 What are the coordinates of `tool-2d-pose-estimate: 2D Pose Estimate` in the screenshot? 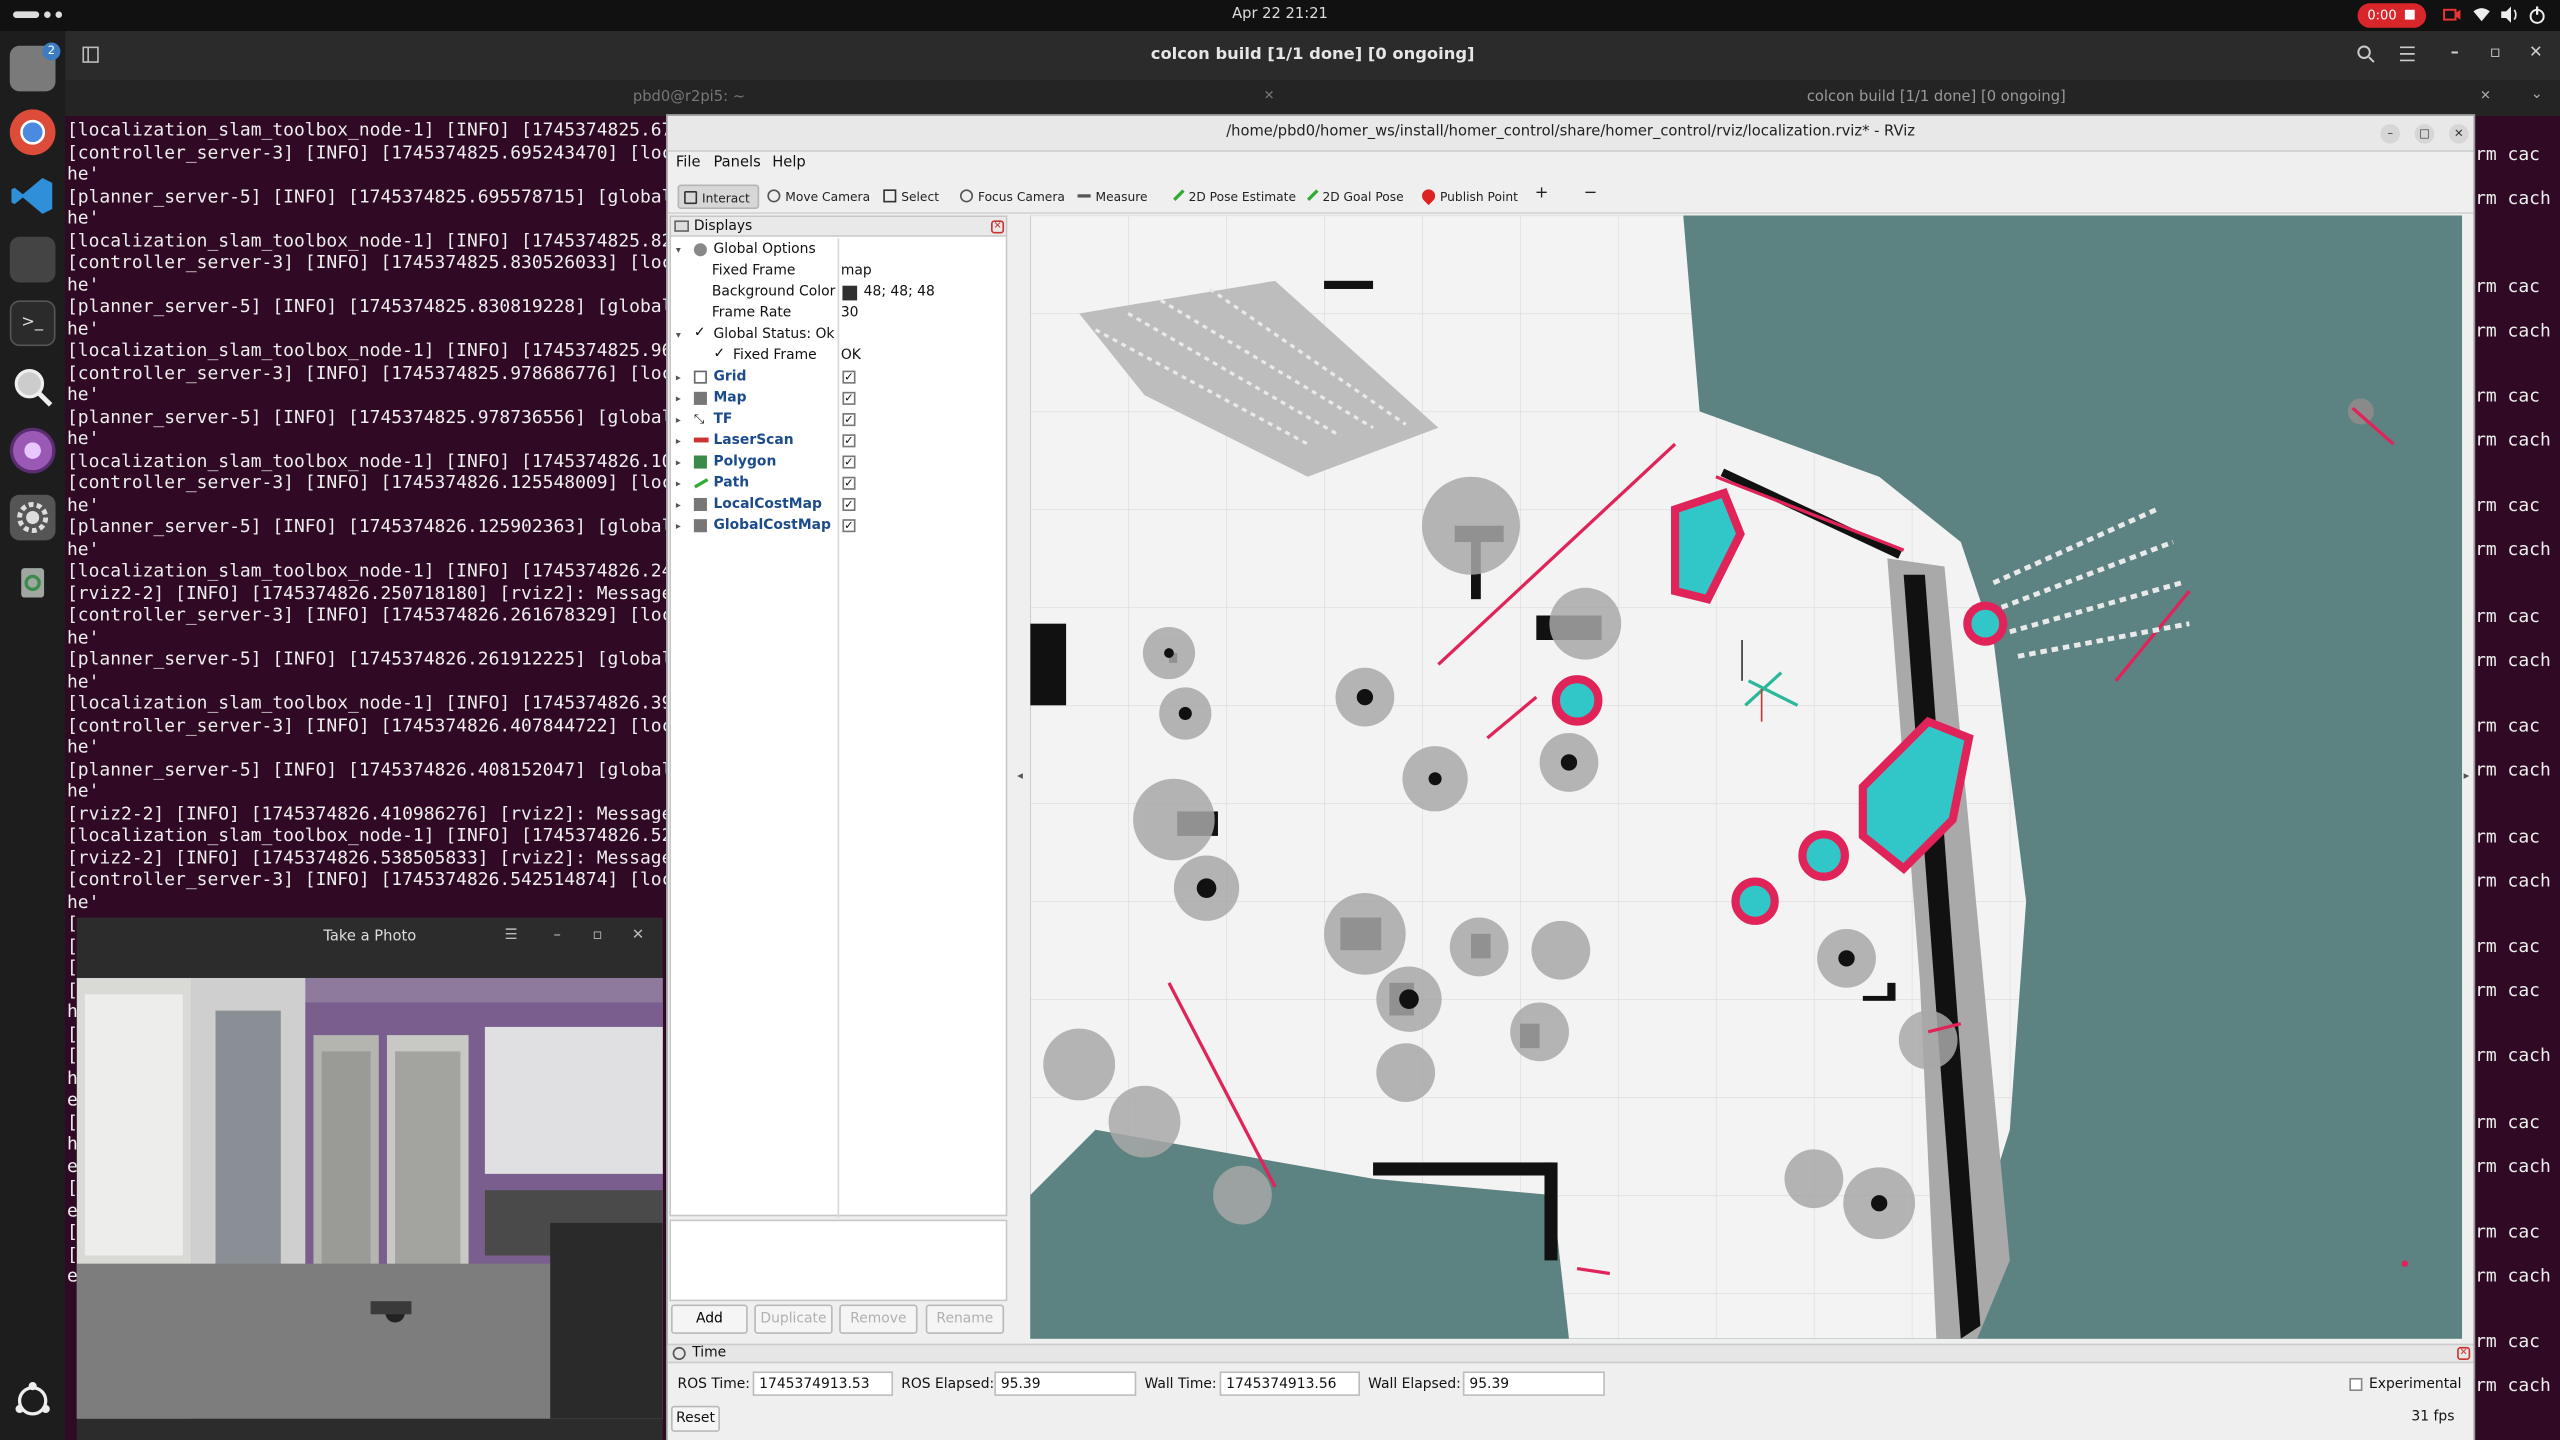 It's located at (1233, 196).